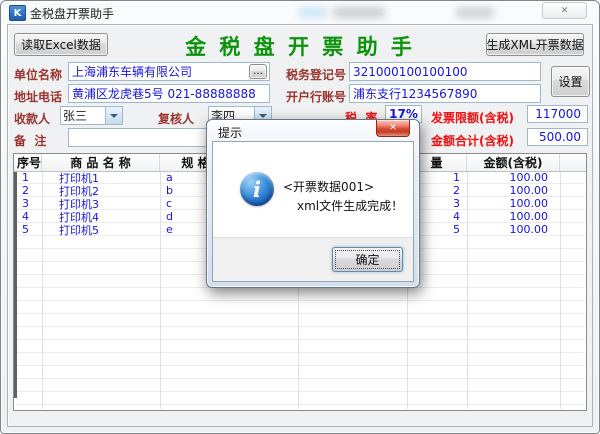 The height and width of the screenshot is (434, 600). I want to click on dialog-title: 提示, so click(230, 133).